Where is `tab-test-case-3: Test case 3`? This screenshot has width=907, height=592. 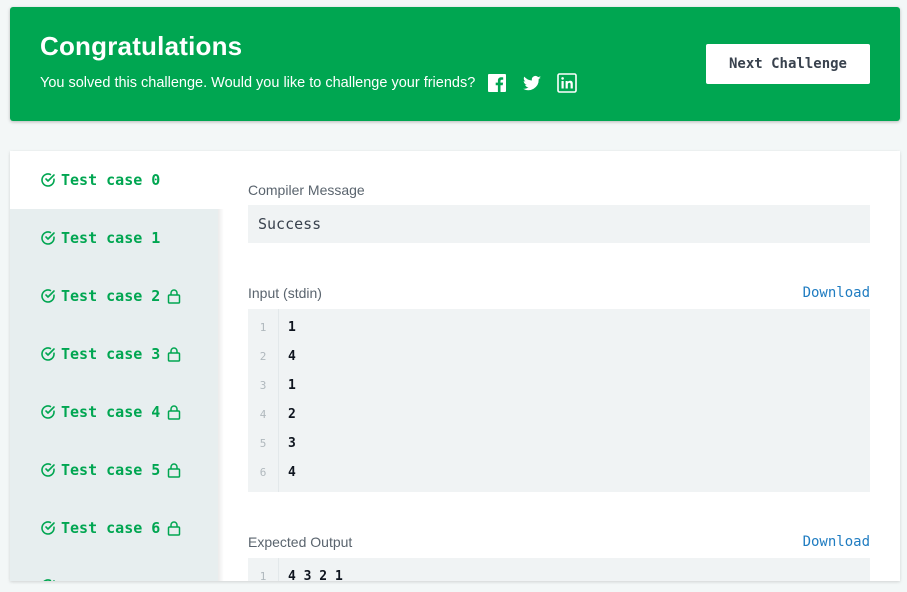
tab-test-case-3: Test case 3 is located at coordinates (114, 354).